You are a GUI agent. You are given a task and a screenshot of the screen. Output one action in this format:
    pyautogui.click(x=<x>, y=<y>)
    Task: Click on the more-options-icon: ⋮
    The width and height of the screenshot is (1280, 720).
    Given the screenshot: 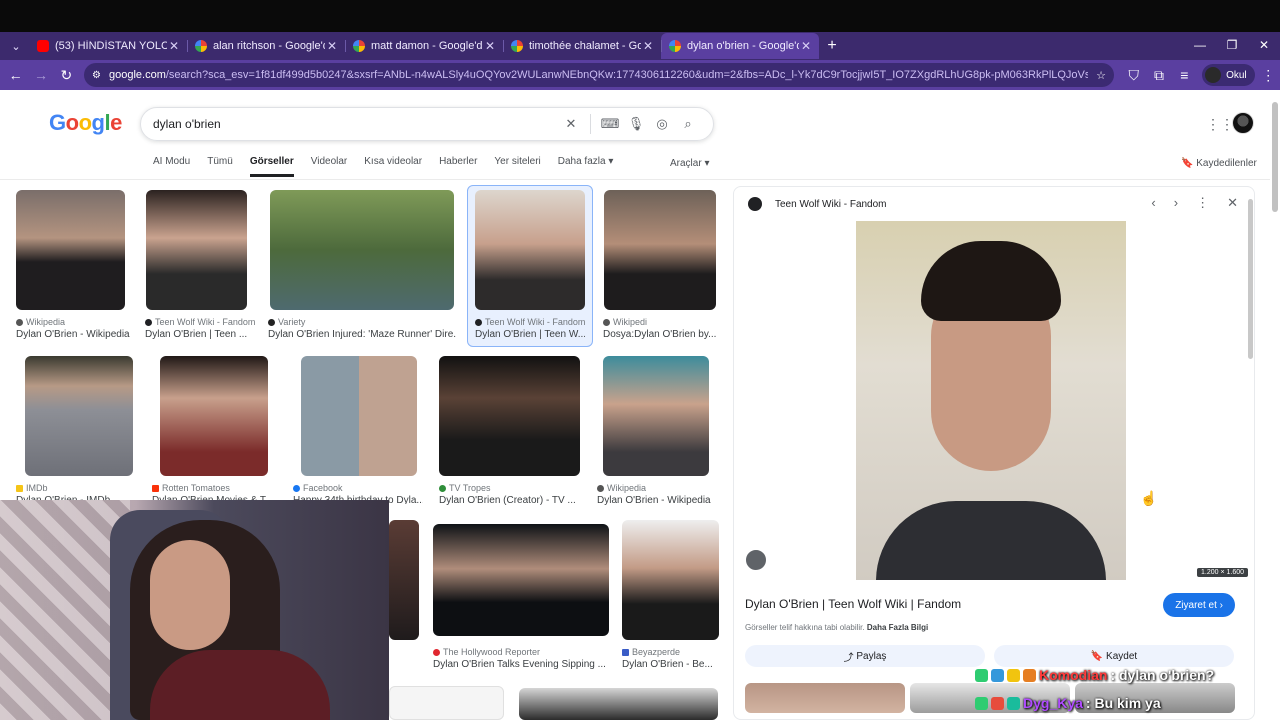 What is the action you would take?
    pyautogui.click(x=1202, y=203)
    